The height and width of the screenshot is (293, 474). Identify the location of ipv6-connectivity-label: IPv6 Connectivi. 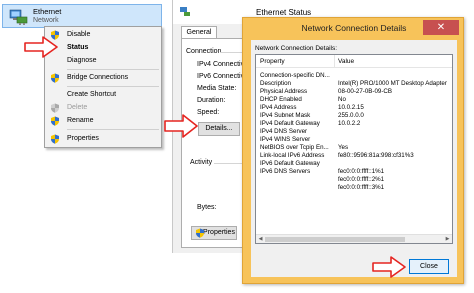
(221, 76).